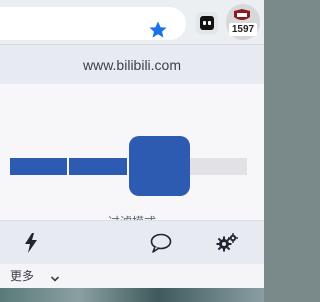 The image size is (320, 302). Describe the element at coordinates (22, 276) in the screenshot. I see `more-label: 更多` at that location.